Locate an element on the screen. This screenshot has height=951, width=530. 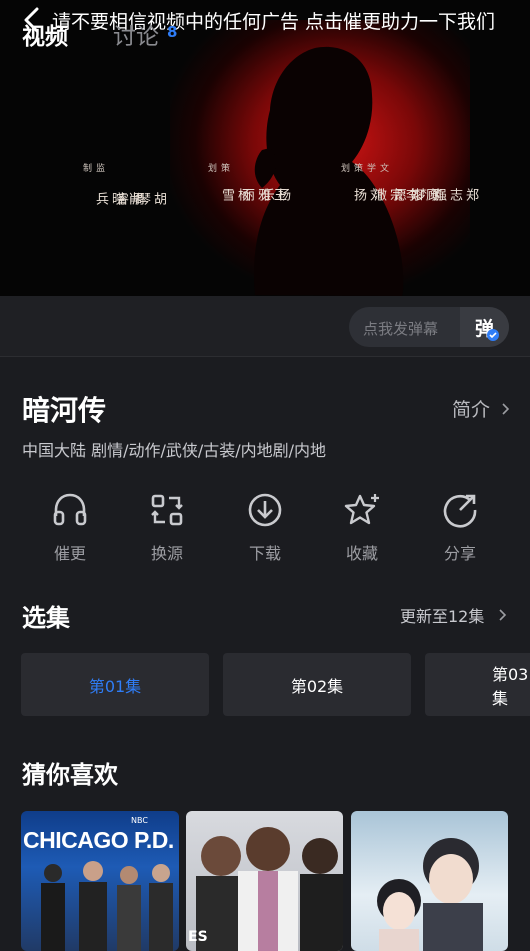
download-icon is located at coordinates (265, 510).